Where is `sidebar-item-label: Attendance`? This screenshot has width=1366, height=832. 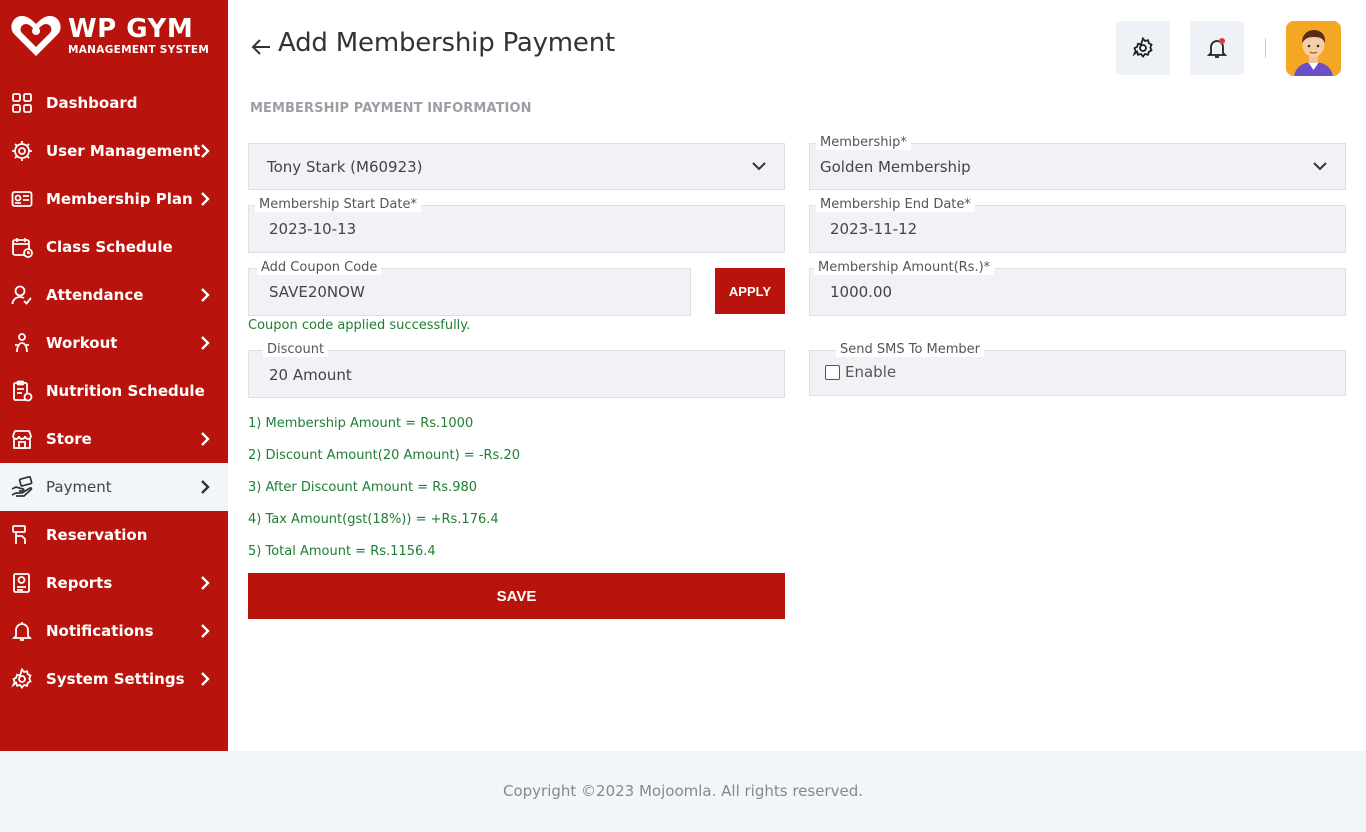 sidebar-item-label: Attendance is located at coordinates (95, 295).